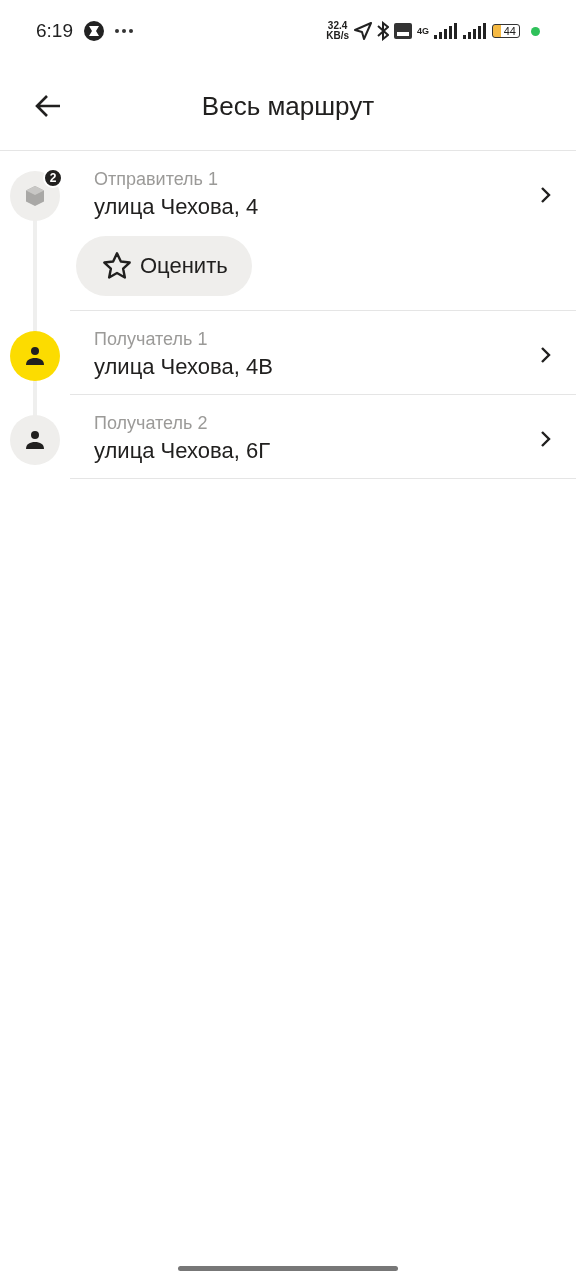 The width and height of the screenshot is (576, 1280). I want to click on battery-icon: 44, so click(506, 31).